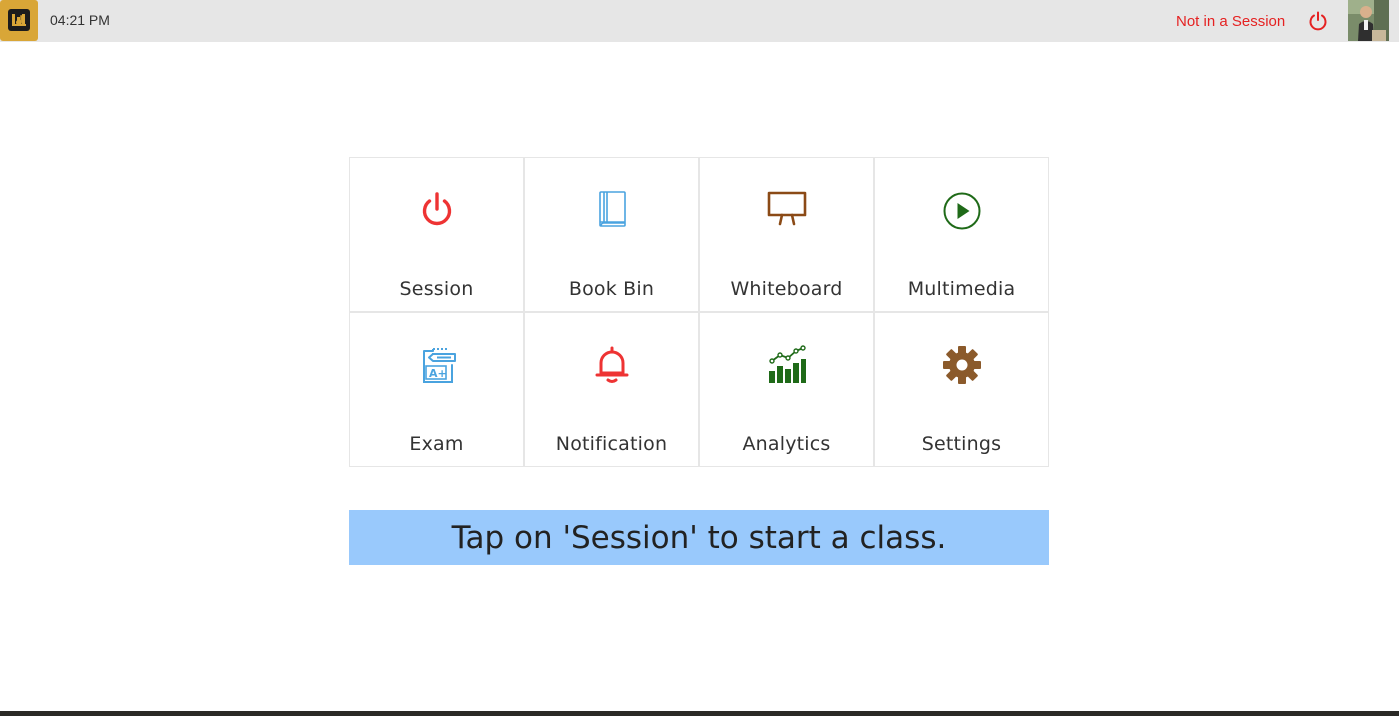  What do you see at coordinates (961, 444) in the screenshot?
I see `tile-label: Settings` at bounding box center [961, 444].